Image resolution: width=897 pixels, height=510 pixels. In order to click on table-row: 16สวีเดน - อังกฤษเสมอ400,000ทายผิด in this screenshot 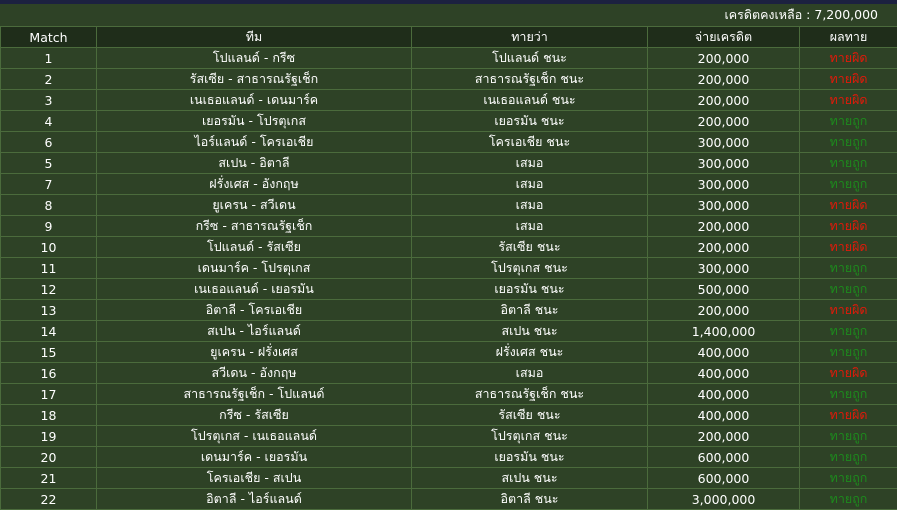, I will do `click(449, 373)`.